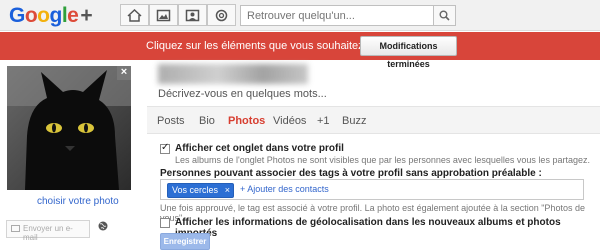 The image size is (600, 252). I want to click on logo-letter: G, so click(17, 15).